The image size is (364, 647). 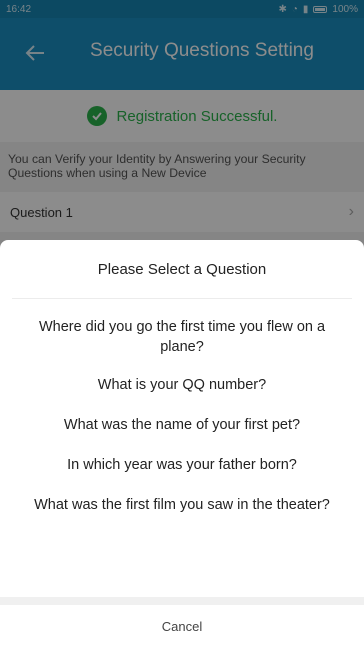 What do you see at coordinates (182, 465) in the screenshot?
I see `question-option: In which year was your father born?` at bounding box center [182, 465].